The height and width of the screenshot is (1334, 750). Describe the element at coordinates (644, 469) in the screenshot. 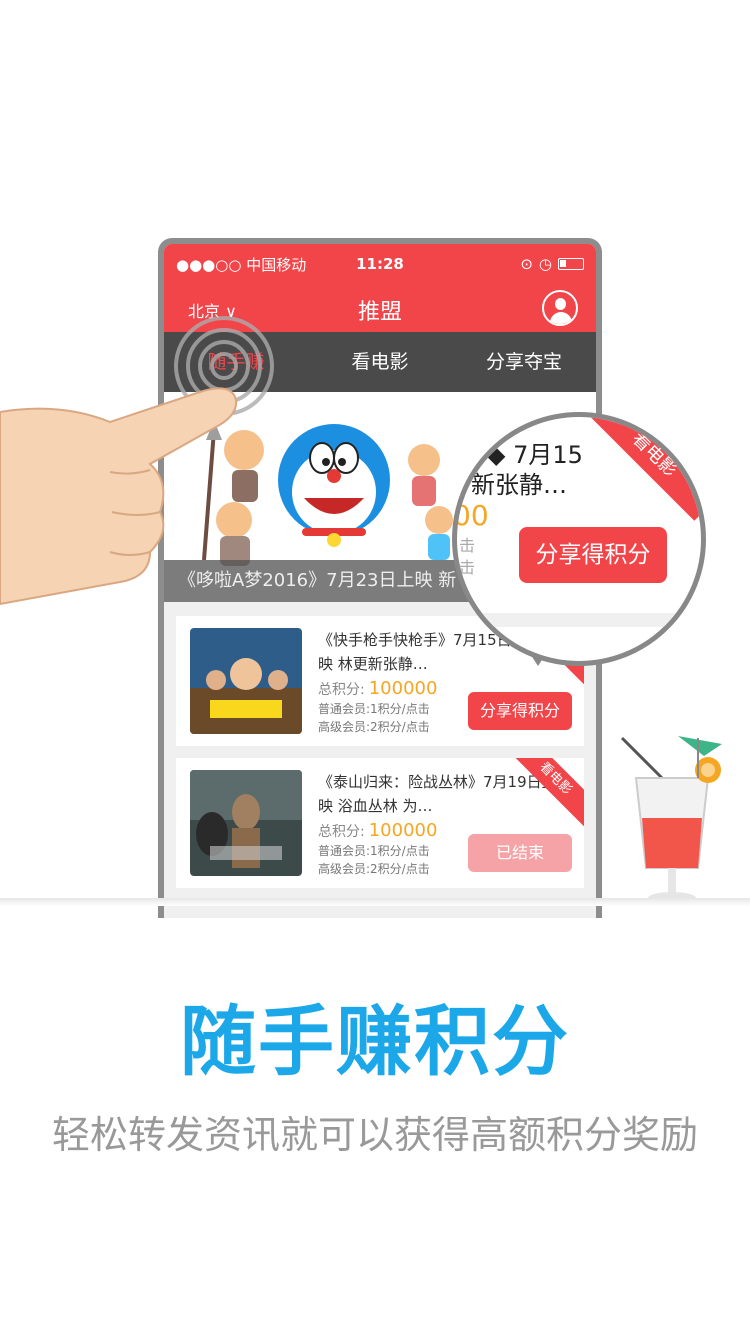

I see `magnified-ribbon: 看电影` at that location.